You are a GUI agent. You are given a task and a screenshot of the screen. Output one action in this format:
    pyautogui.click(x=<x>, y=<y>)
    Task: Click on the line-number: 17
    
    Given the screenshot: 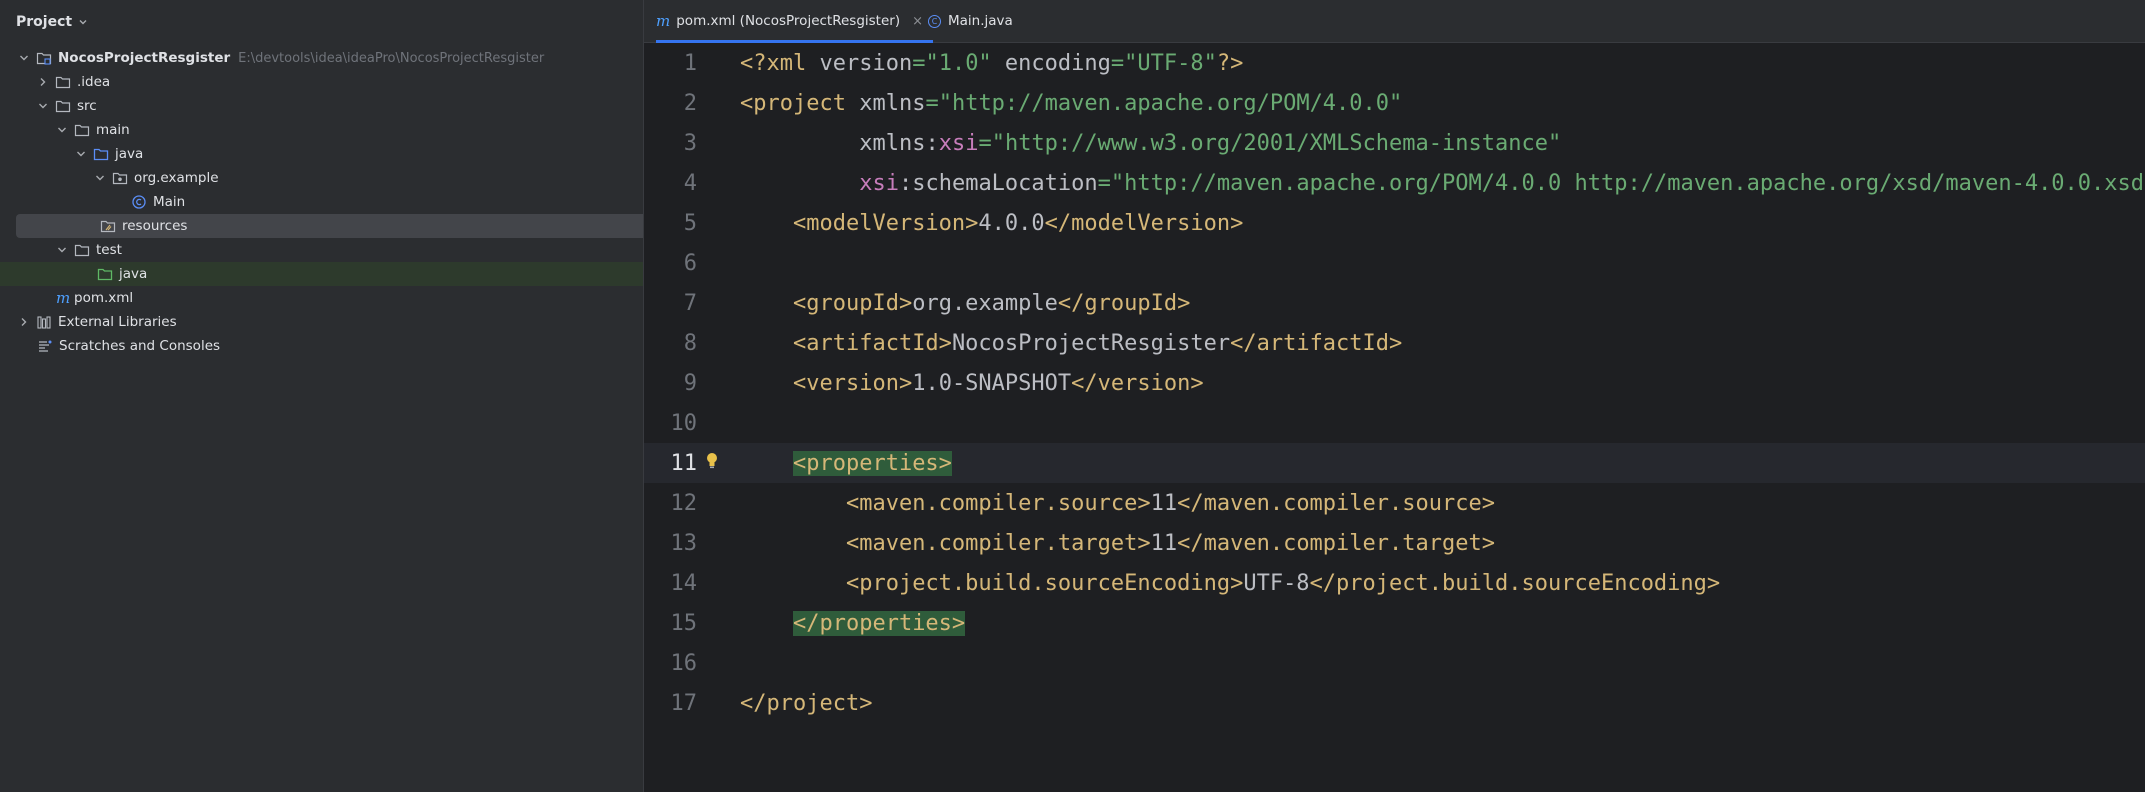 What is the action you would take?
    pyautogui.click(x=684, y=703)
    